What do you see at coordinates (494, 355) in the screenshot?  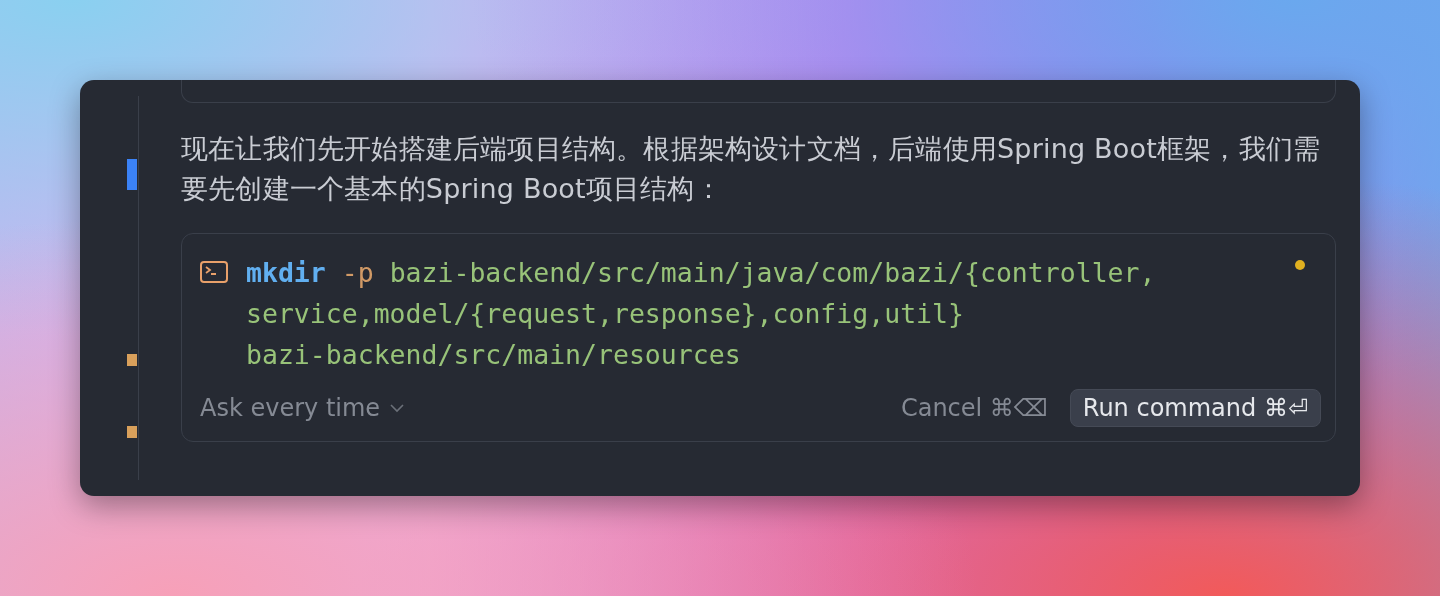 I see `command-line: bazi-backend/src/main/resources` at bounding box center [494, 355].